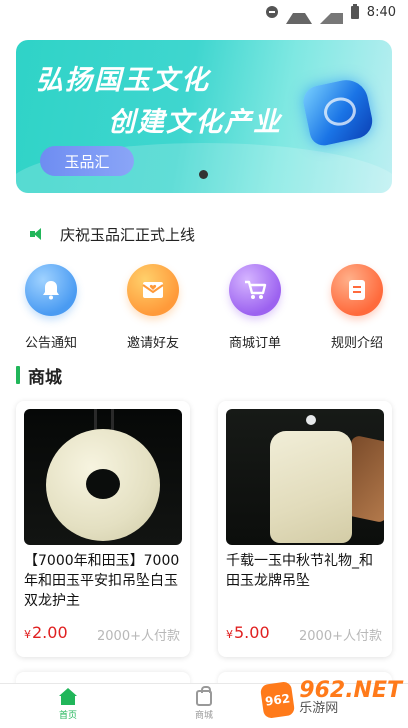 Image resolution: width=408 pixels, height=728 pixels. What do you see at coordinates (311, 420) in the screenshot?
I see `pendant-bead` at bounding box center [311, 420].